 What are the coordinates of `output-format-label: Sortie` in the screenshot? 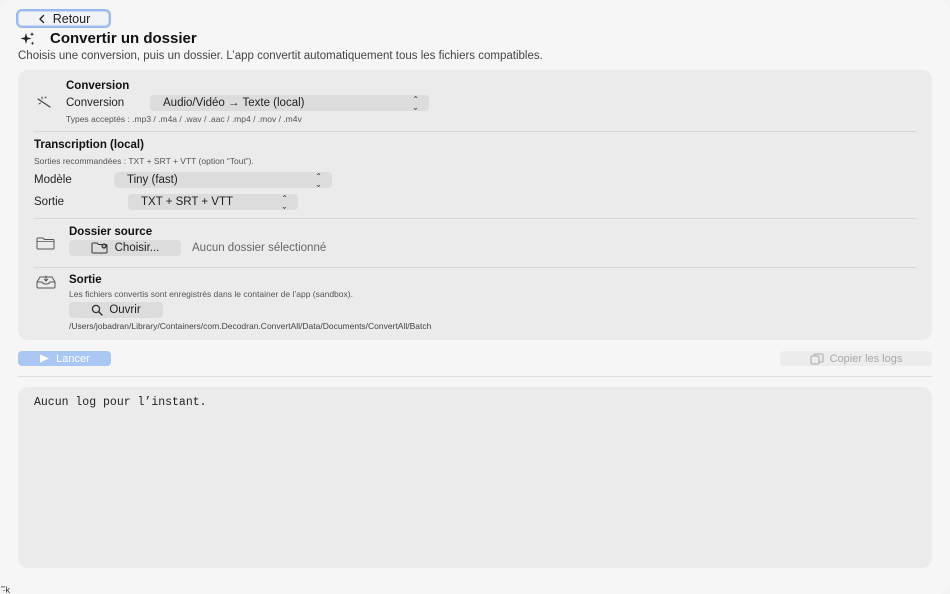 It's located at (49, 202).